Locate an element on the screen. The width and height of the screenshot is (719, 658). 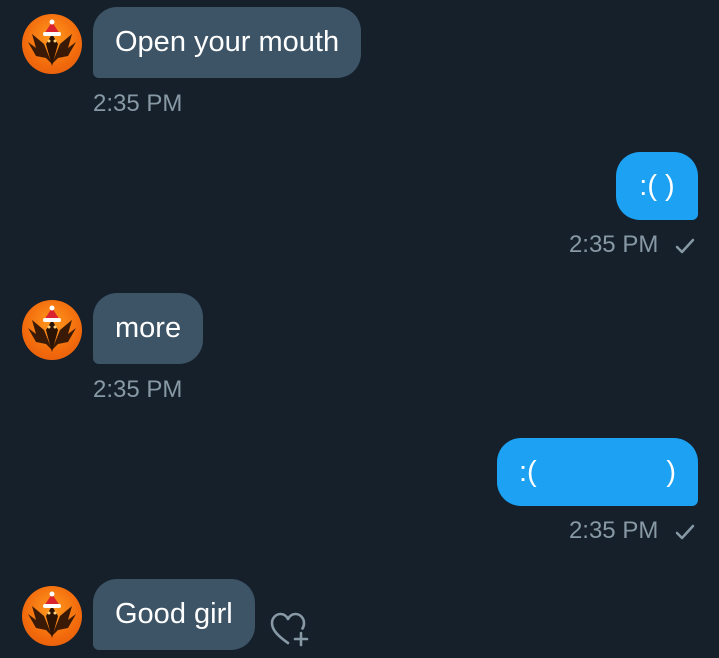
message-bubble-incoming: Good girl is located at coordinates (174, 614).